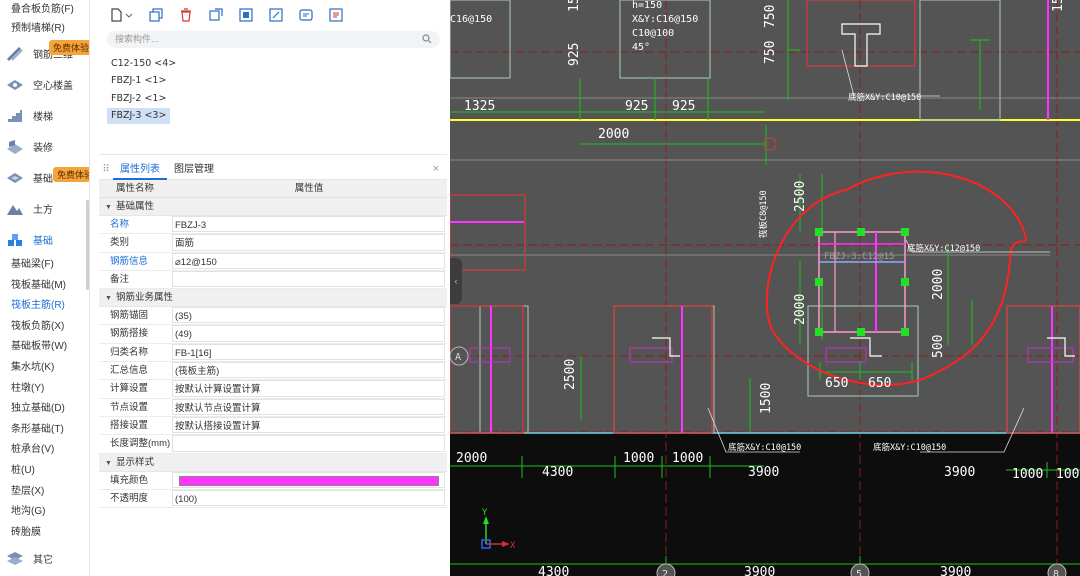 The height and width of the screenshot is (576, 1080). What do you see at coordinates (308, 224) in the screenshot?
I see `property-value-name: FBZJ-3` at bounding box center [308, 224].